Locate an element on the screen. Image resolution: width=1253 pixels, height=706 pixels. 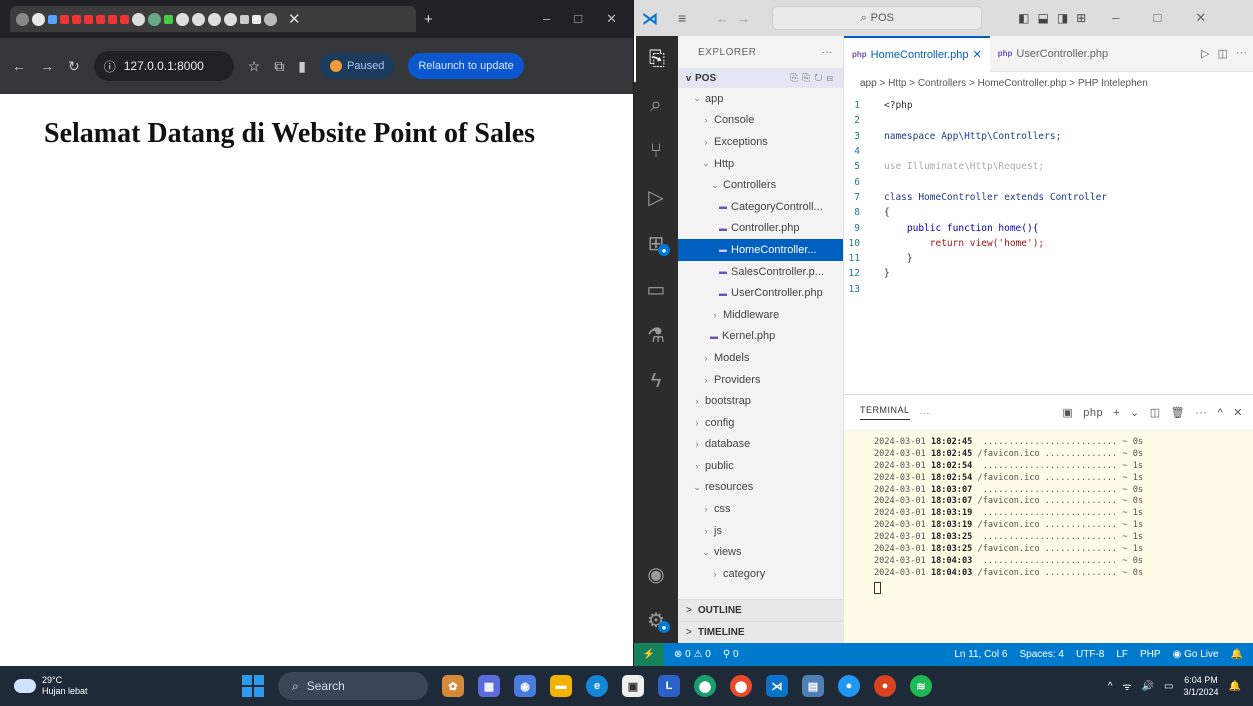
tree-item: › bootstrap is located at coordinates (760, 401).